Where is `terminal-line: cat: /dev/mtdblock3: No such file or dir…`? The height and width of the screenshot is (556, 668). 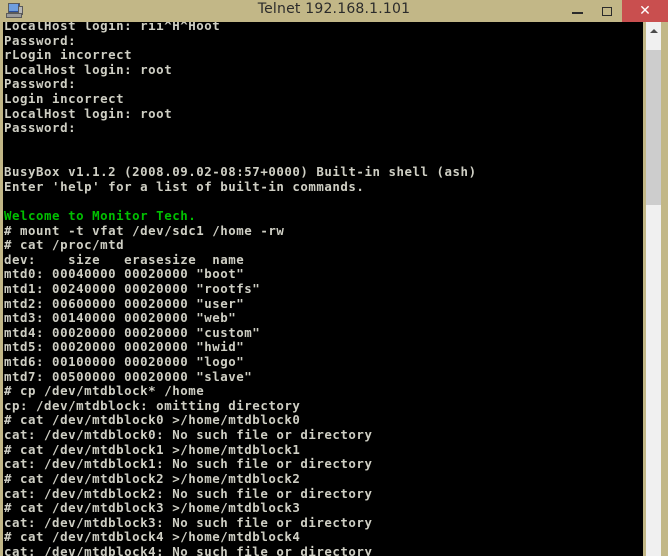 terminal-line: cat: /dev/mtdblock3: No such file or dir… is located at coordinates (188, 522).